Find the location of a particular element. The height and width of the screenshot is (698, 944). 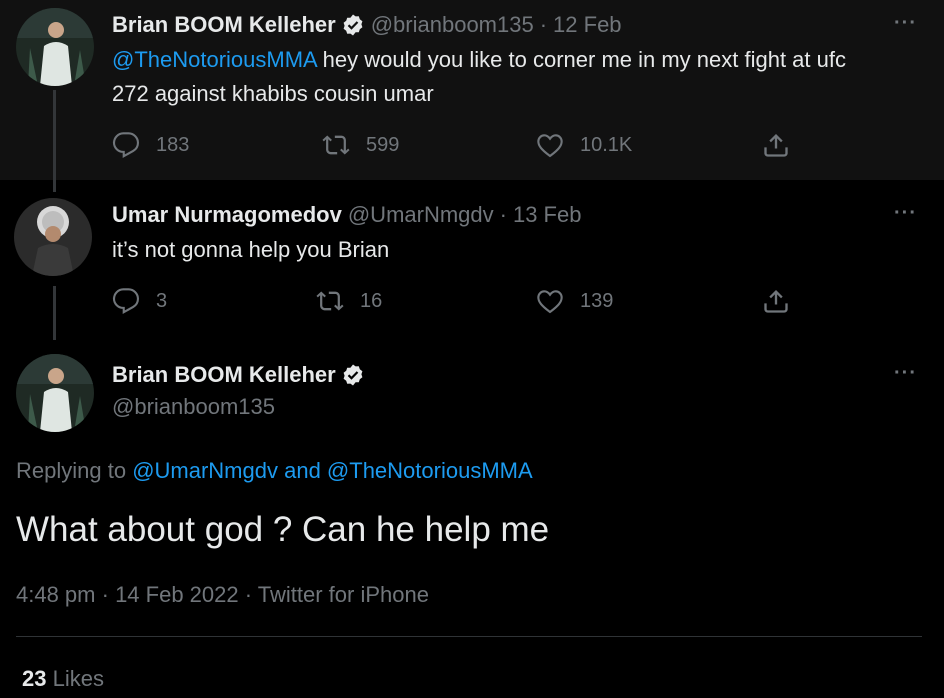

tweet-source: Twitter for iPhone is located at coordinates (343, 594).